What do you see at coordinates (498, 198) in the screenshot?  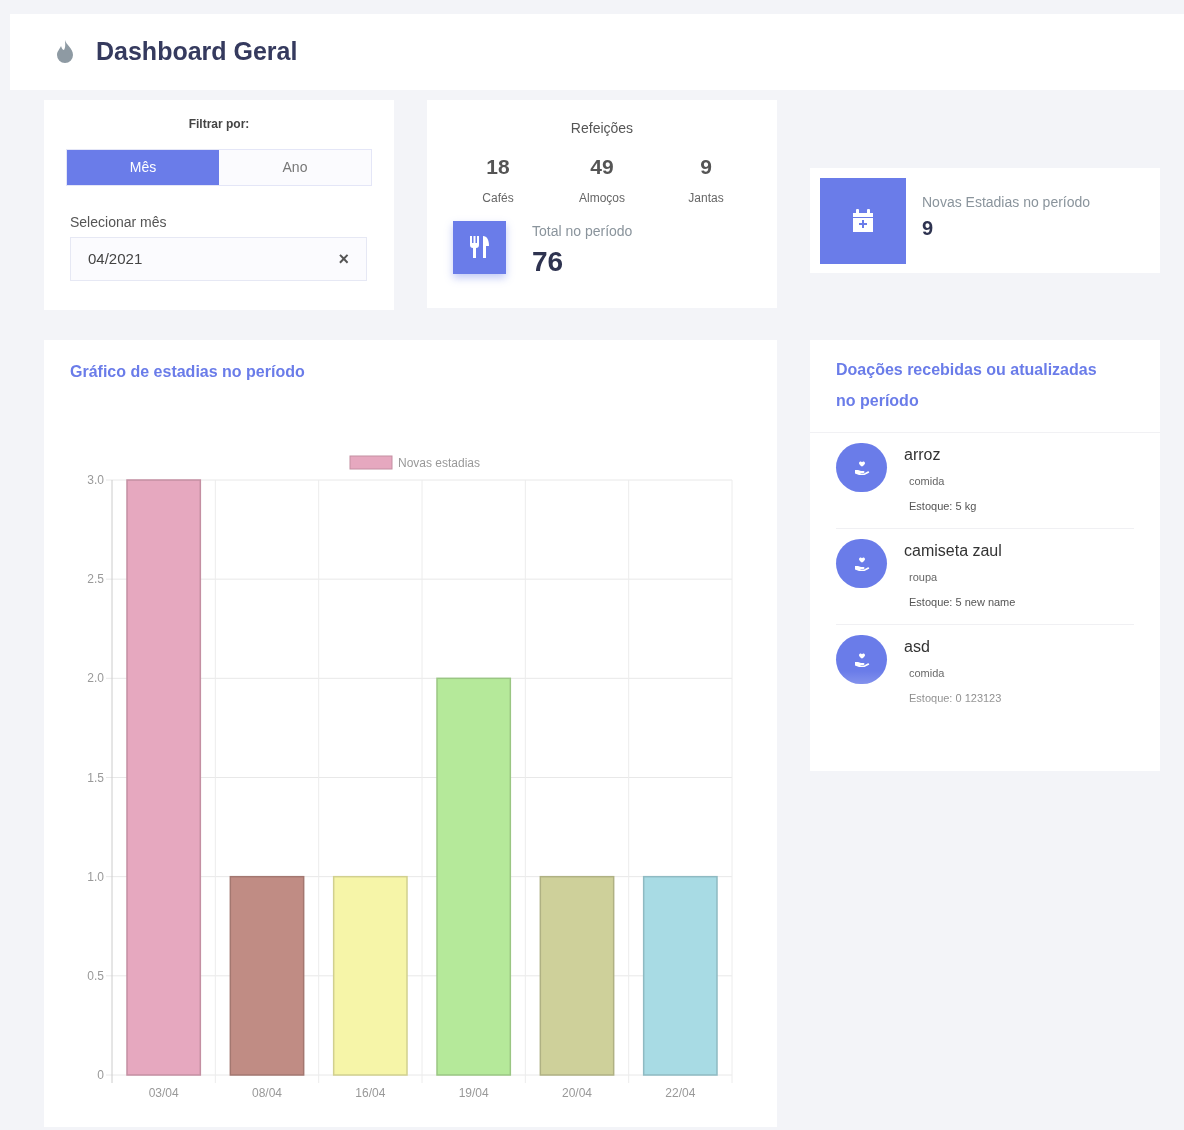 I see `meal-label: Cafés` at bounding box center [498, 198].